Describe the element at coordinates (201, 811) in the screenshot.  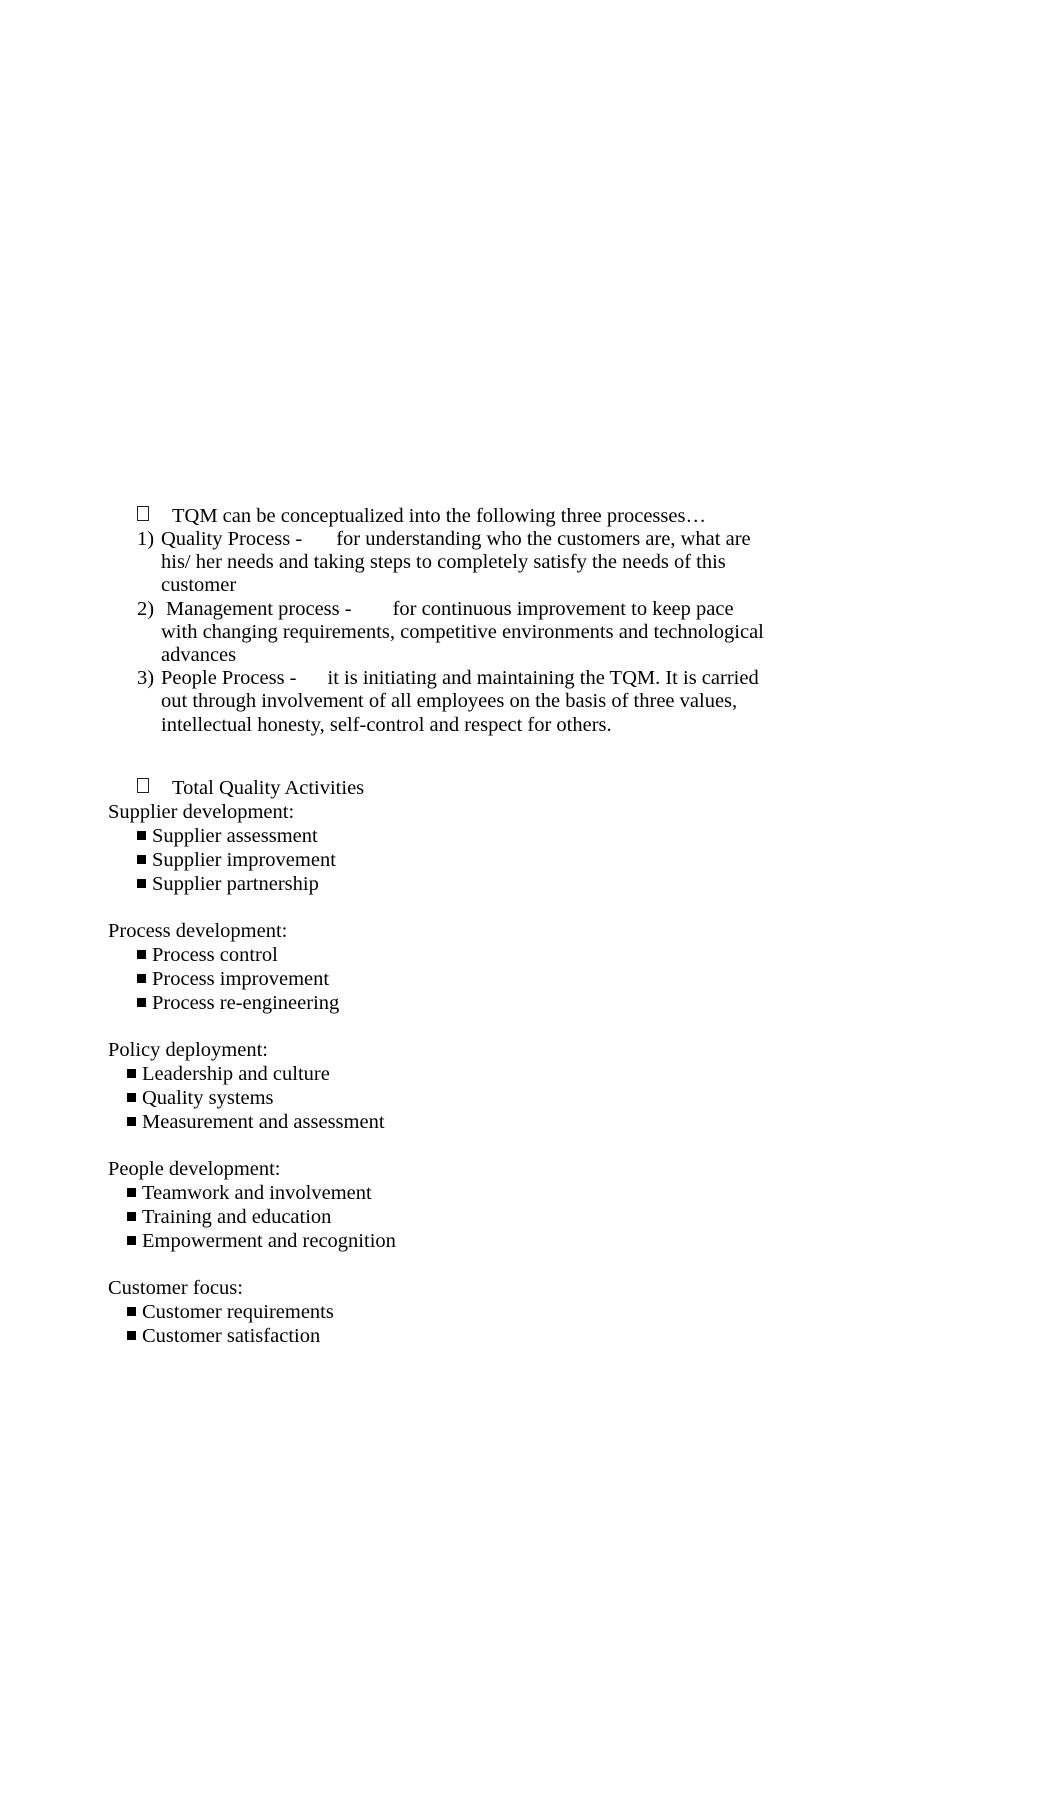
I see `group-heading: Supplier development:` at that location.